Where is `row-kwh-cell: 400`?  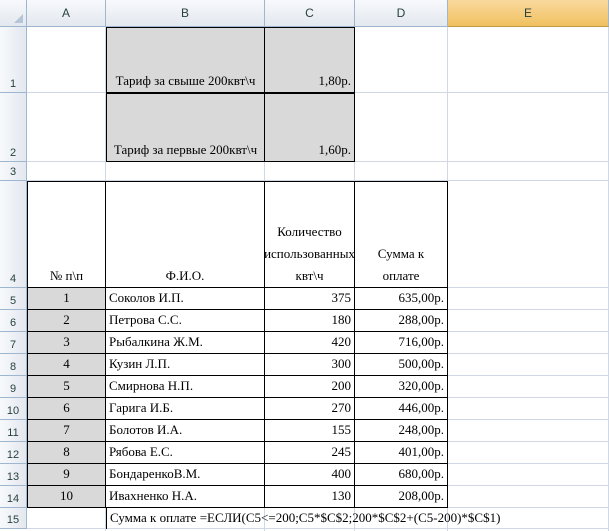 row-kwh-cell: 400 is located at coordinates (310, 475).